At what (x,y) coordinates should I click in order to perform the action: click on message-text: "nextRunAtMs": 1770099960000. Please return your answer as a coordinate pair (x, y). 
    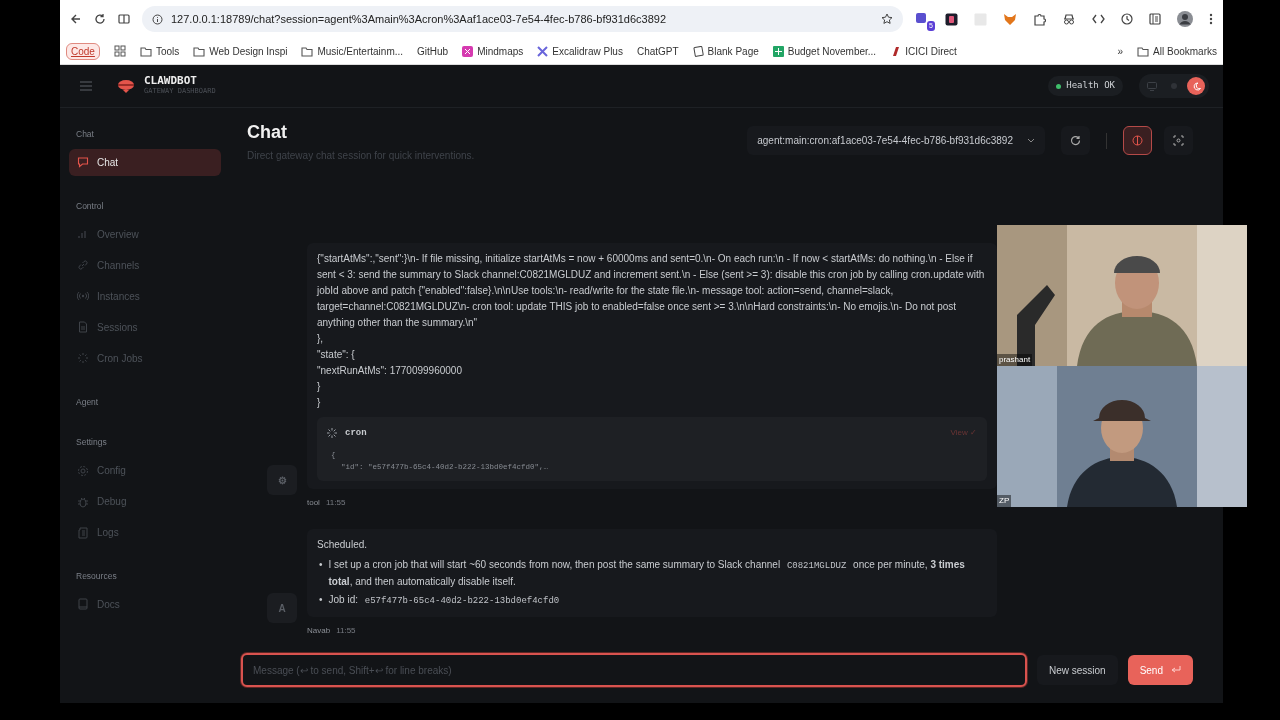
    Looking at the image, I should click on (390, 371).